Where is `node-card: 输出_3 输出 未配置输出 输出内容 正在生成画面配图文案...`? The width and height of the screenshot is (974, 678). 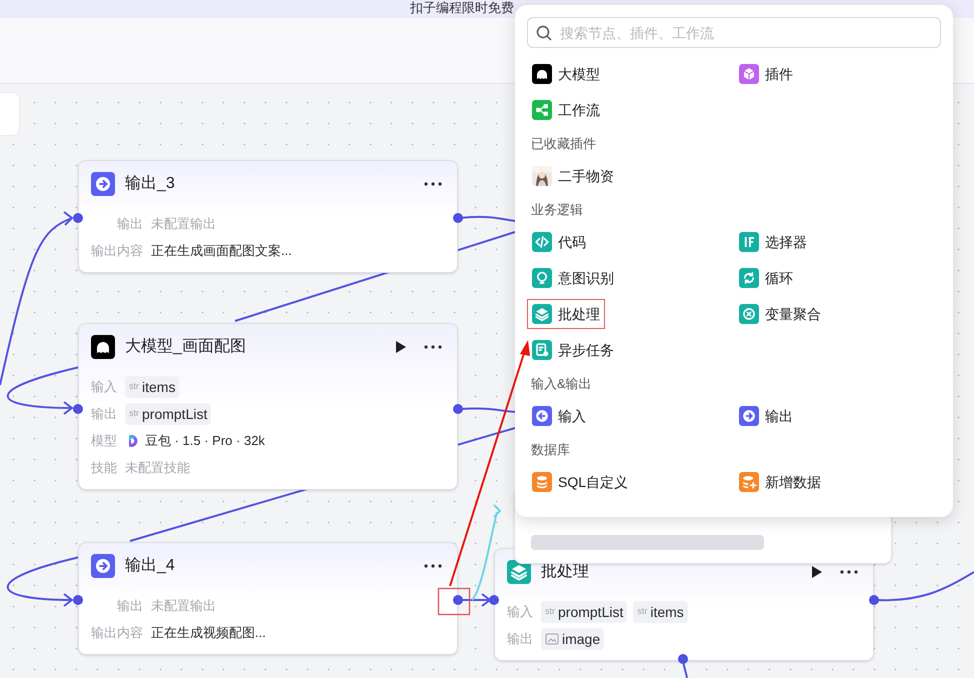
node-card: 输出_3 输出 未配置输出 输出内容 正在生成画面配图文案... is located at coordinates (268, 216).